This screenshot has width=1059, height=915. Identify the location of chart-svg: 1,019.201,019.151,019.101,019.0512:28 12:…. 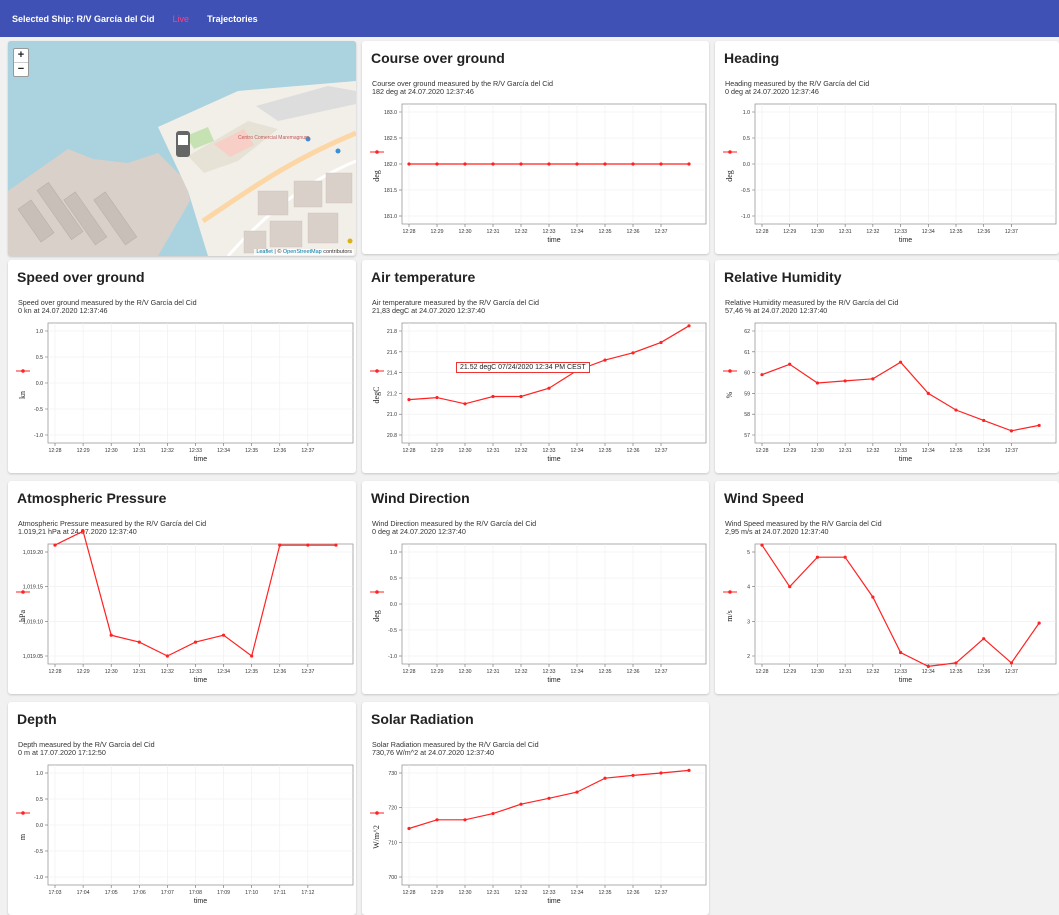
(182, 587).